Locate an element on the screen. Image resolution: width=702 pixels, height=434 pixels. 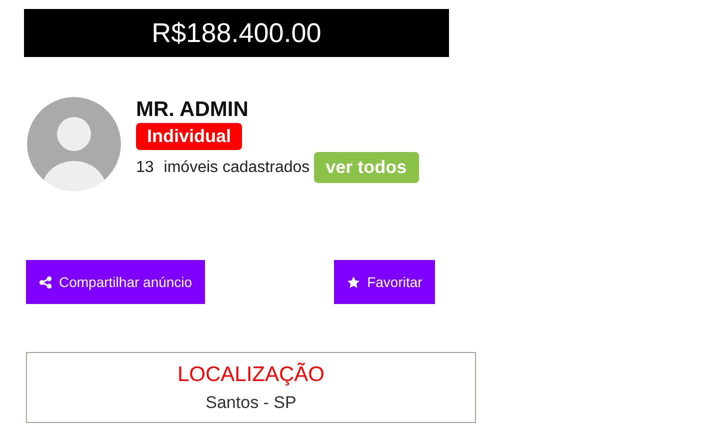
avatar-icon is located at coordinates (74, 144).